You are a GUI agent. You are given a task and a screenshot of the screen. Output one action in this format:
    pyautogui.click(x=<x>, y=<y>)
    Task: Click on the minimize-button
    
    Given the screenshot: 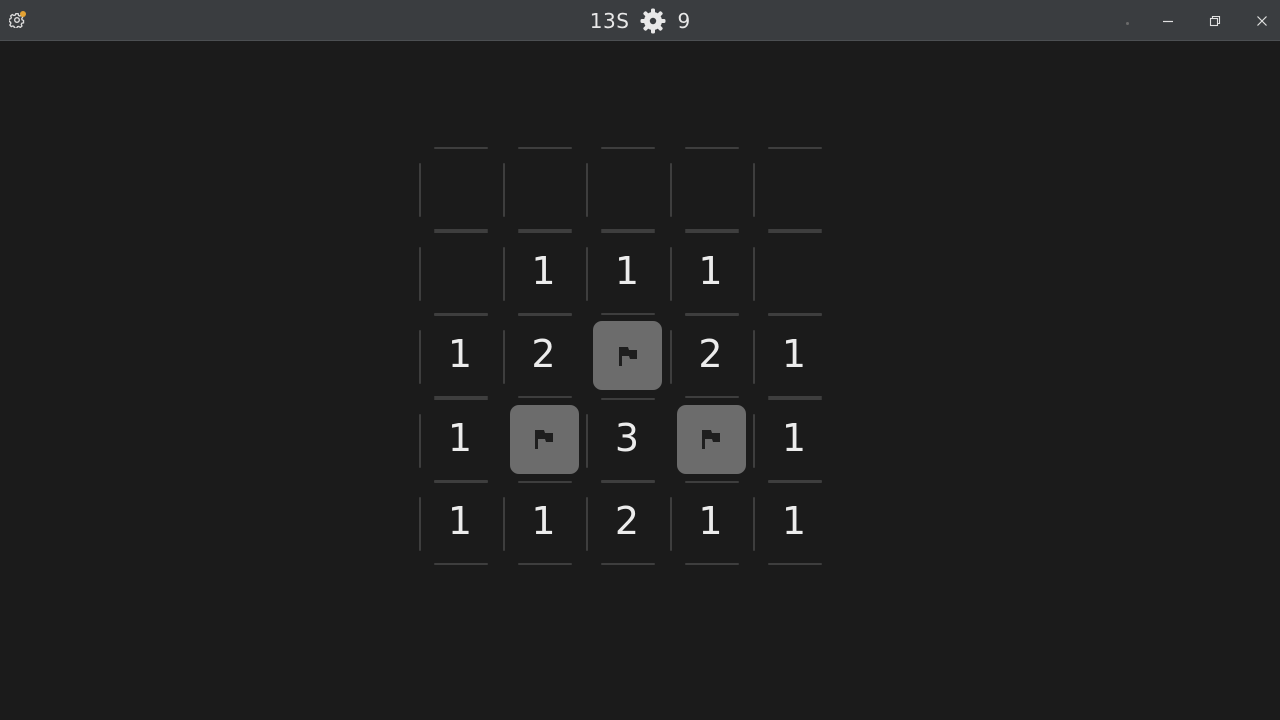 What is the action you would take?
    pyautogui.click(x=1168, y=20)
    